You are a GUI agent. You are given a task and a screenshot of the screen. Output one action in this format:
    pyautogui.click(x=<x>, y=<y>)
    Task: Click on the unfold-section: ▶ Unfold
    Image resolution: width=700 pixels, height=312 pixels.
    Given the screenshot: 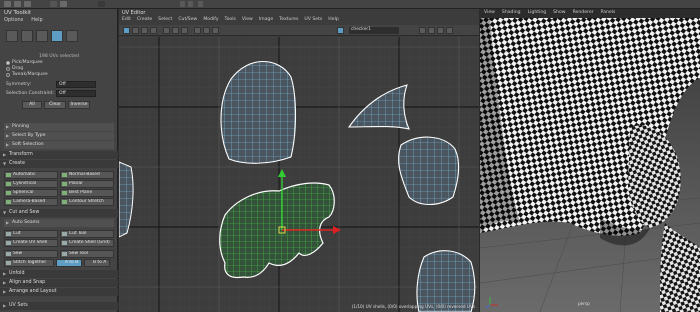 What is the action you would take?
    pyautogui.click(x=59, y=274)
    